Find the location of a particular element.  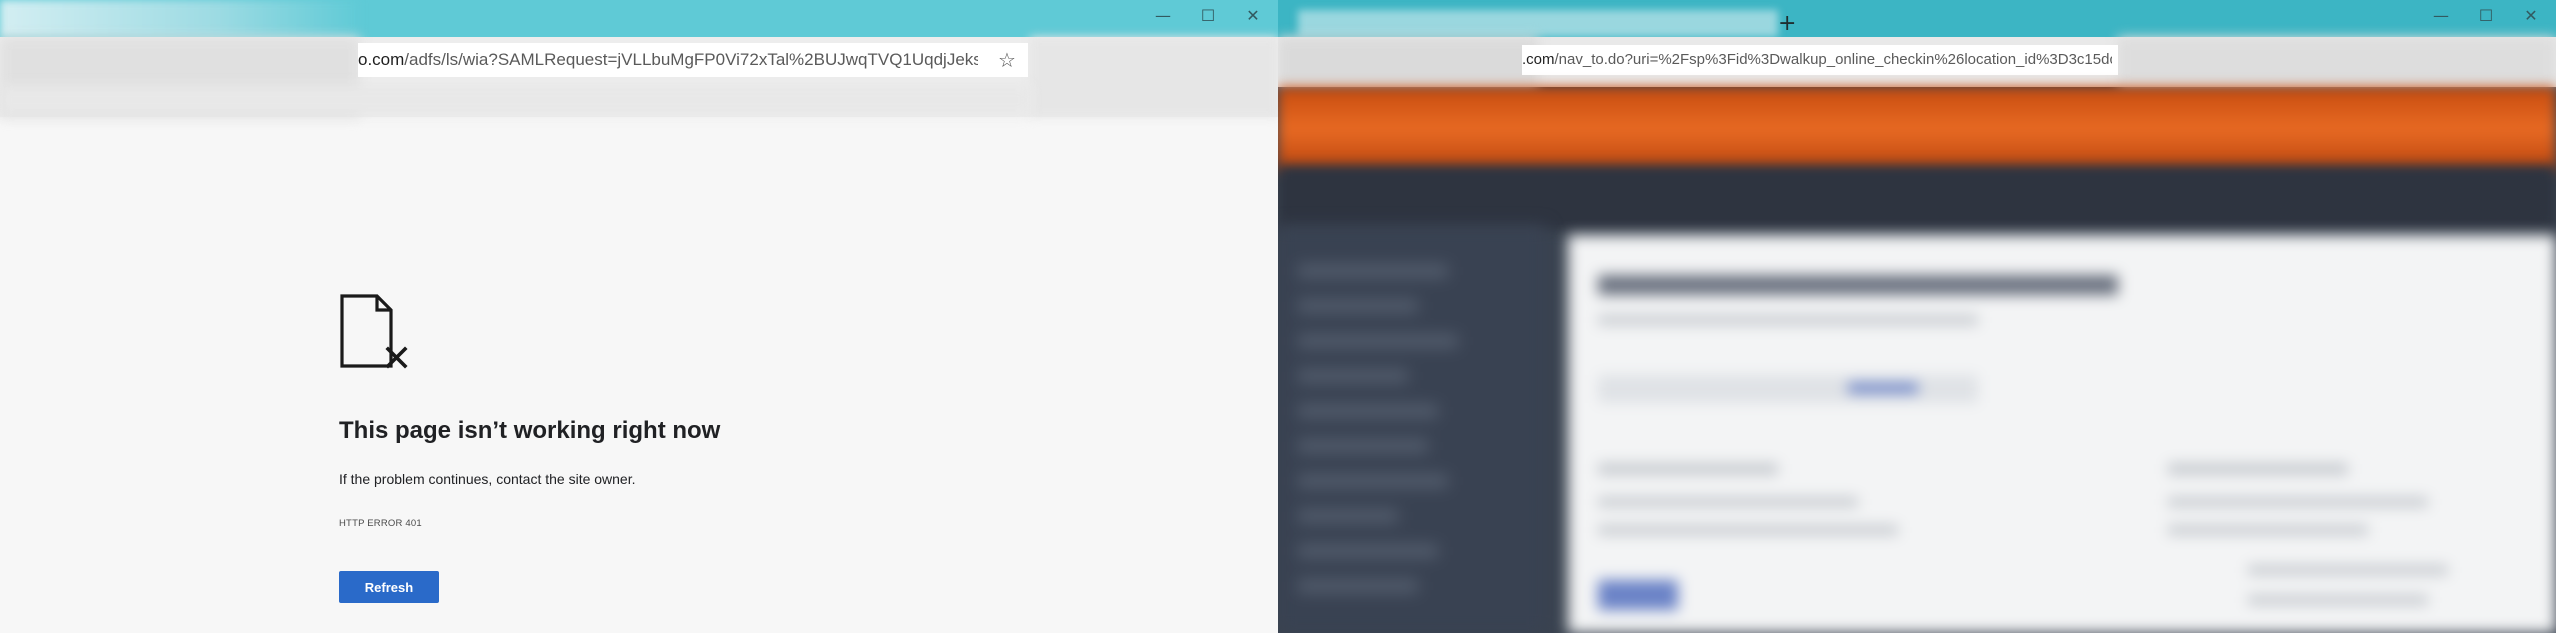

right-tab-blurred is located at coordinates (1538, 23).